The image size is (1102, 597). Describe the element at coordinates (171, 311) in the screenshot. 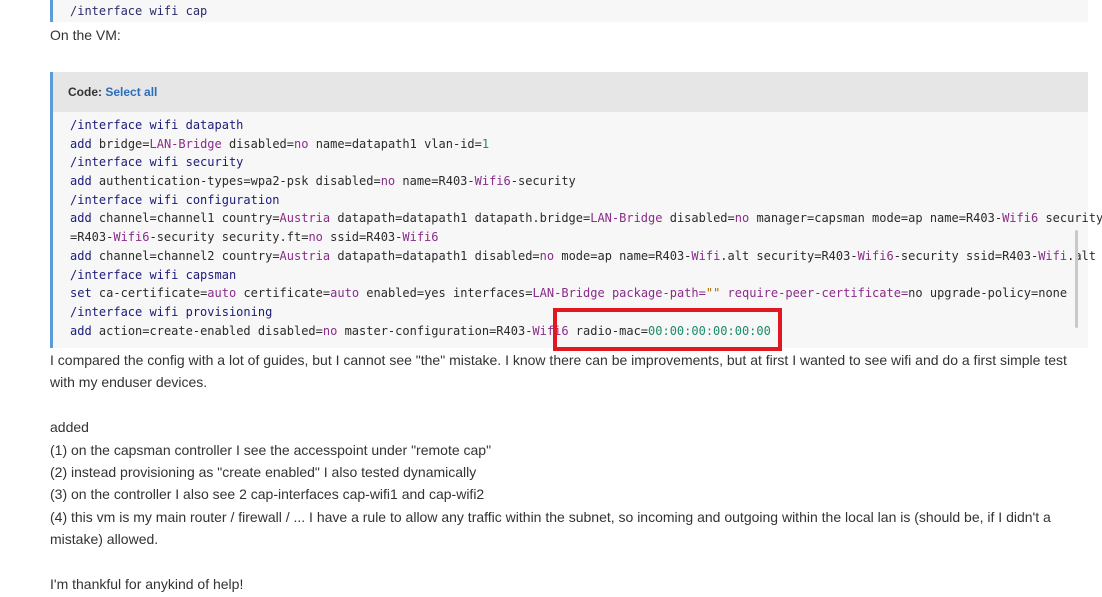

I see `code-line: /interface wifi provisioning` at that location.